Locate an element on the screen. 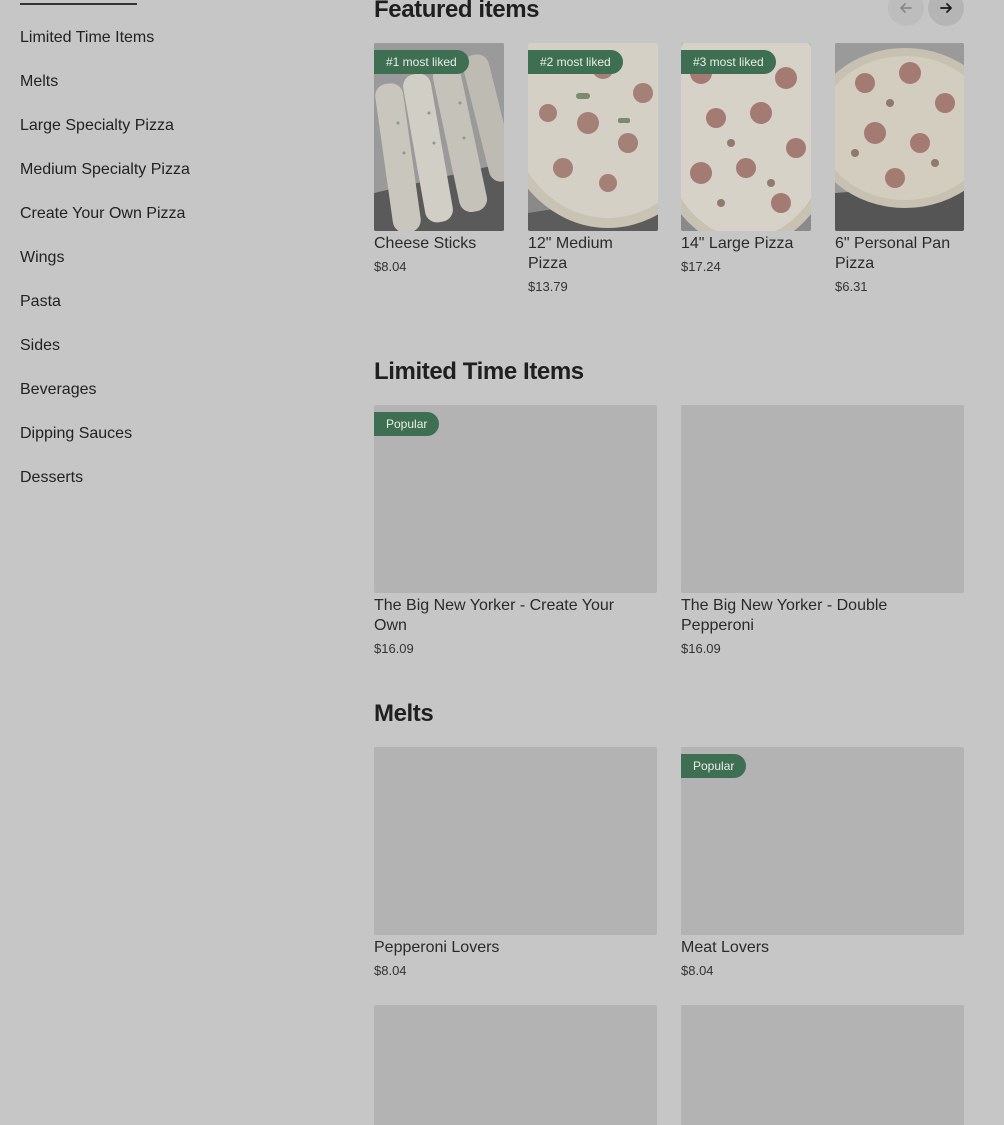 This screenshot has width=1004, height=1125. item-image is located at coordinates (899, 137).